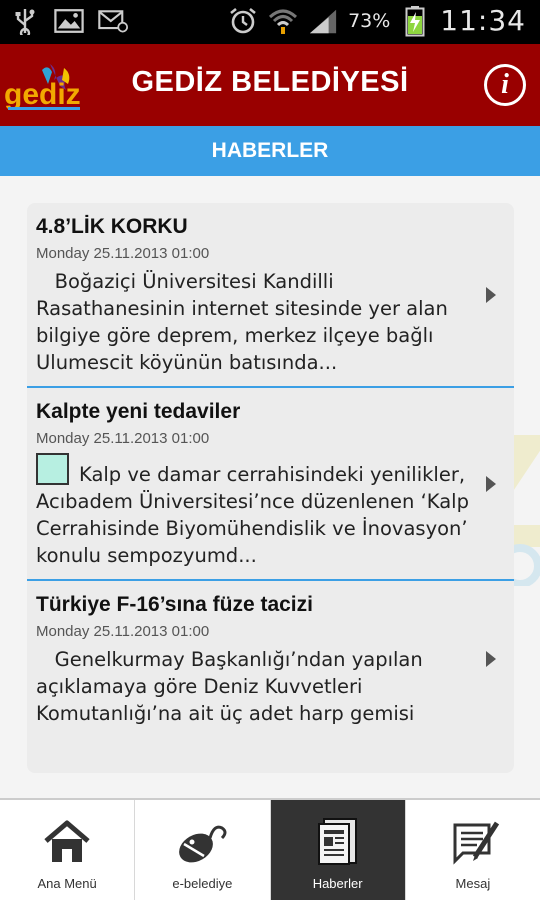  What do you see at coordinates (473, 883) in the screenshot?
I see `nav-label: Mesaj` at bounding box center [473, 883].